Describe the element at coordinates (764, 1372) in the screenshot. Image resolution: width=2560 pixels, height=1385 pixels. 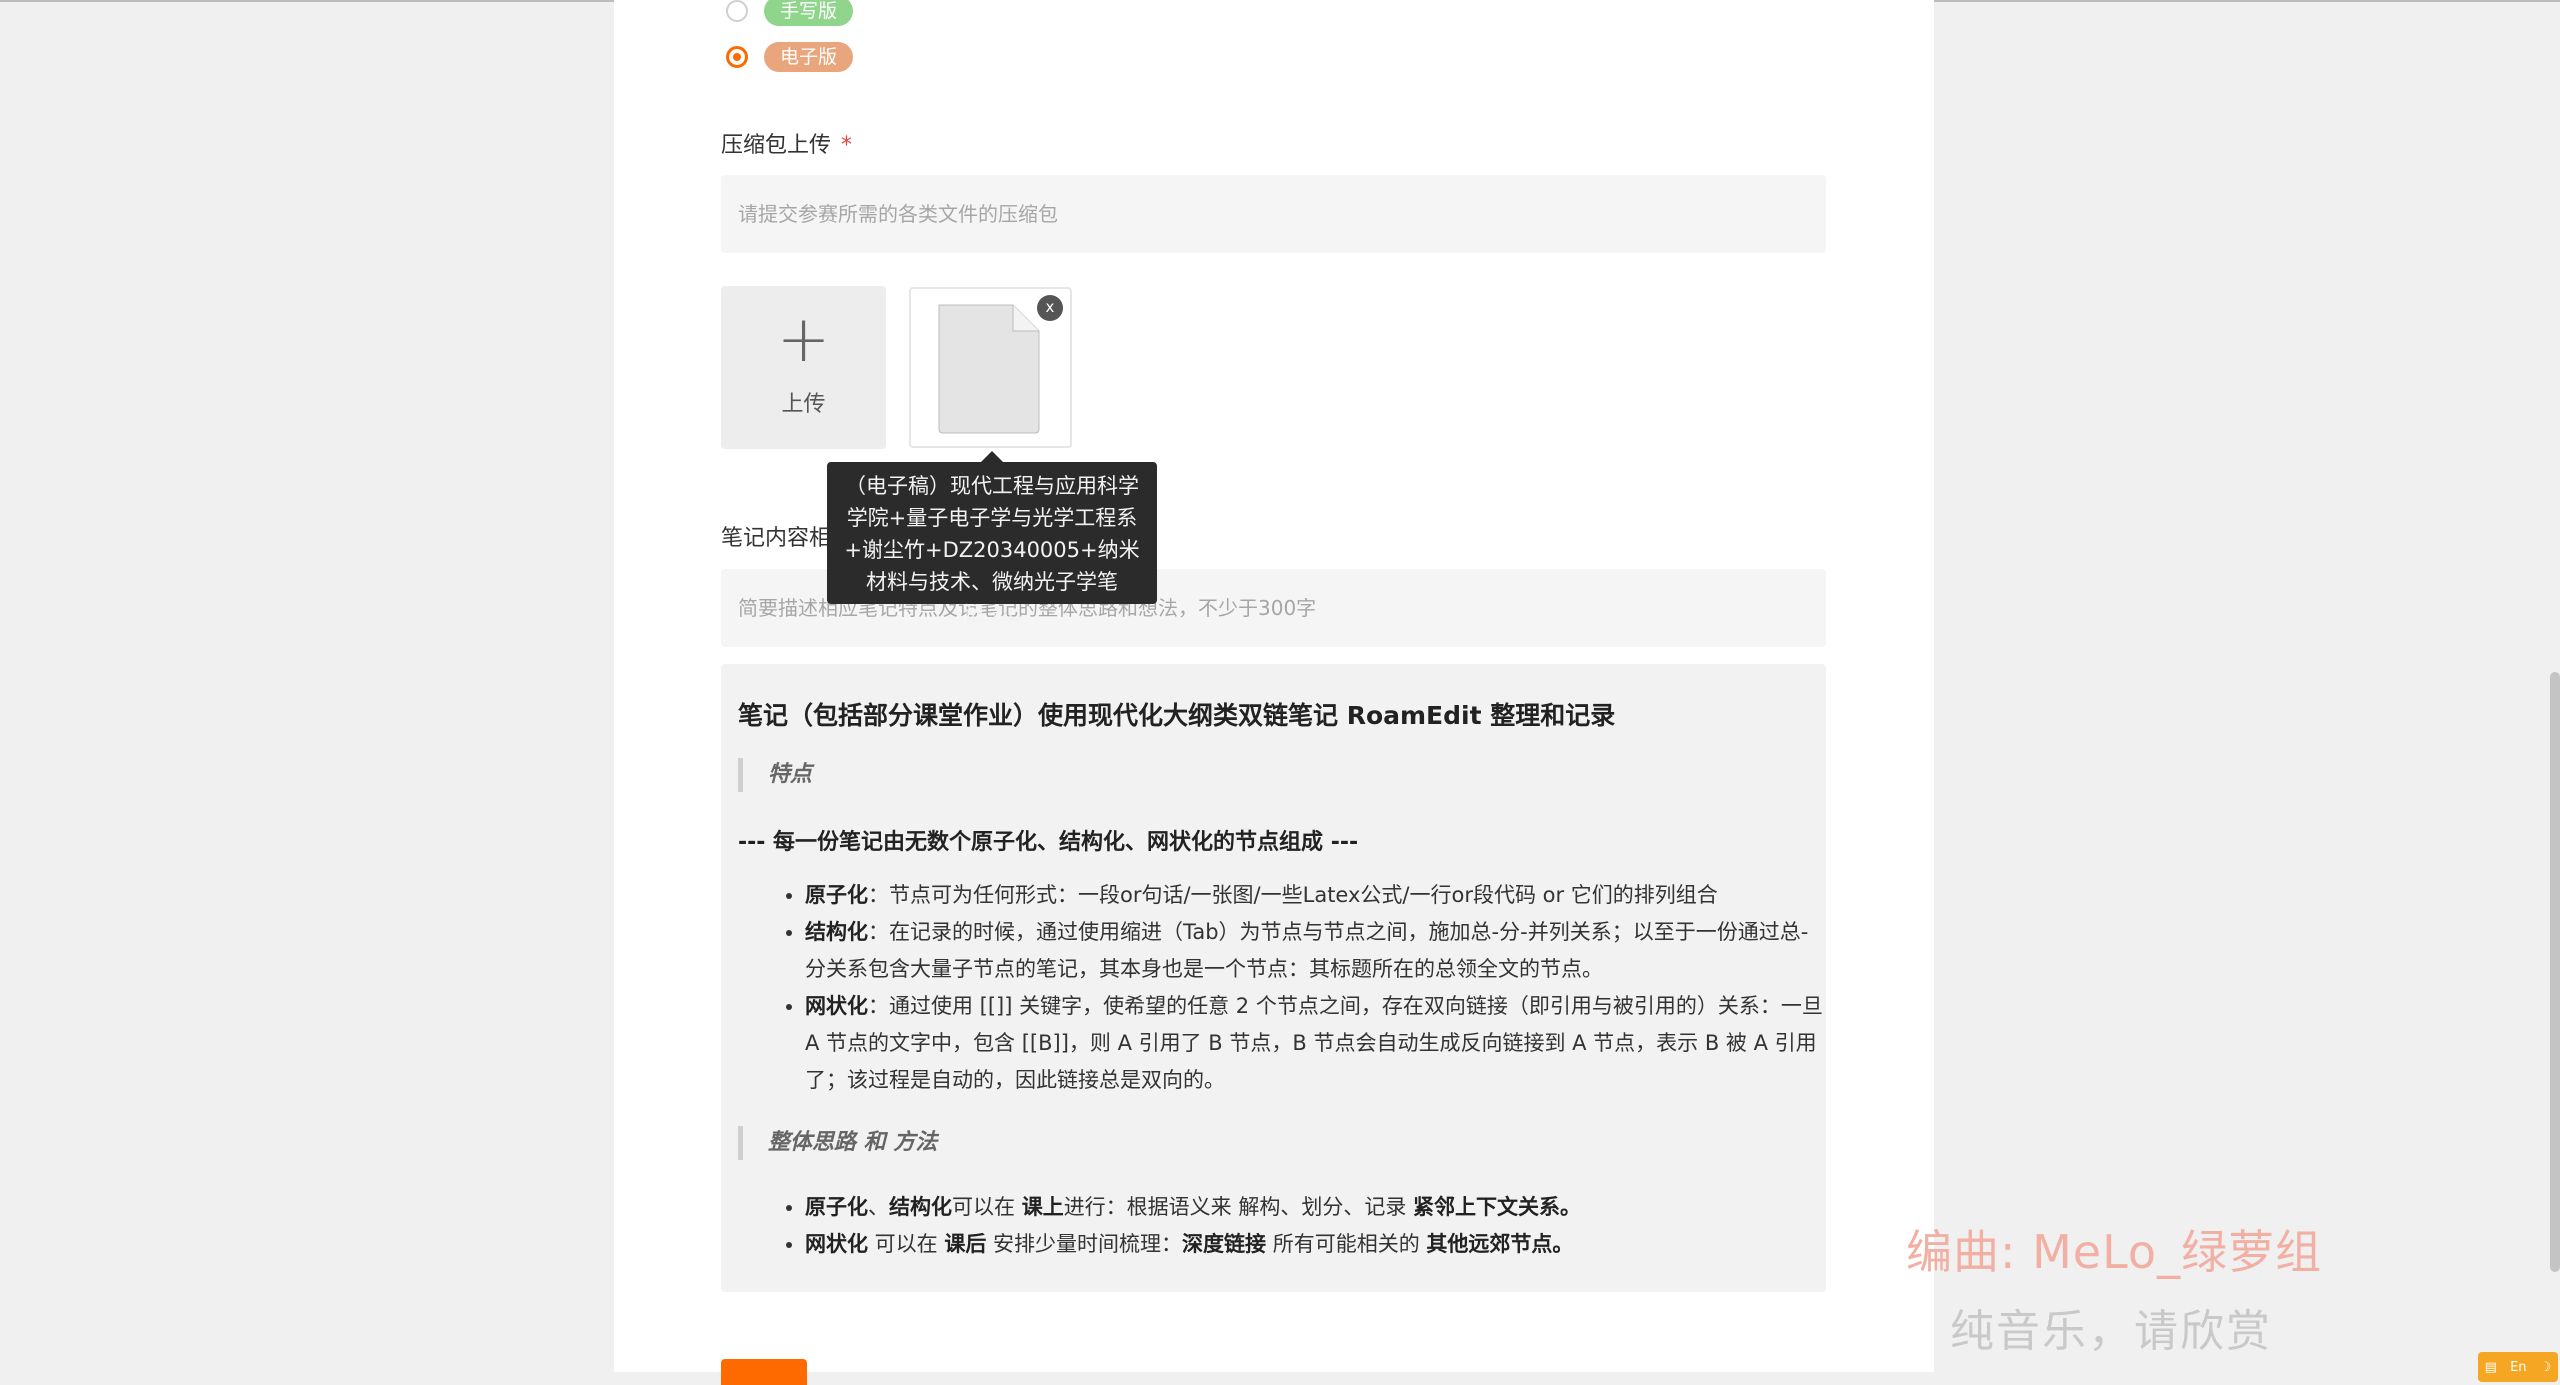
I see `submit-button` at that location.